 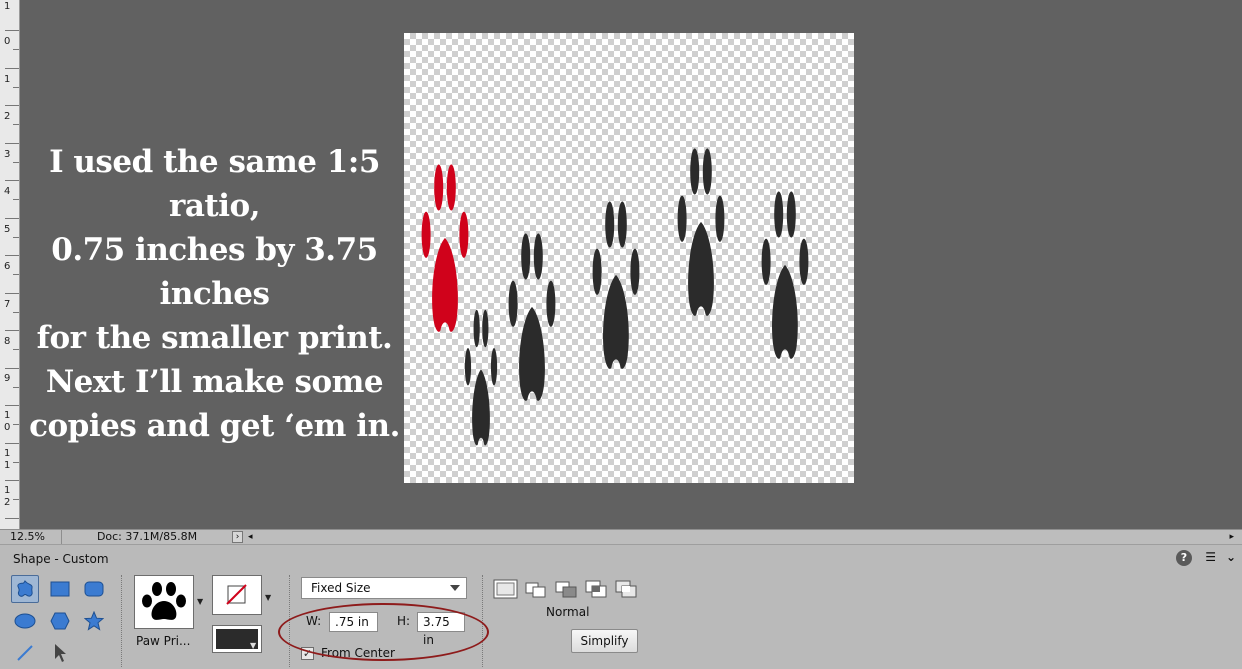 What do you see at coordinates (250, 537) in the screenshot?
I see `scroll-left-icon: ◂` at bounding box center [250, 537].